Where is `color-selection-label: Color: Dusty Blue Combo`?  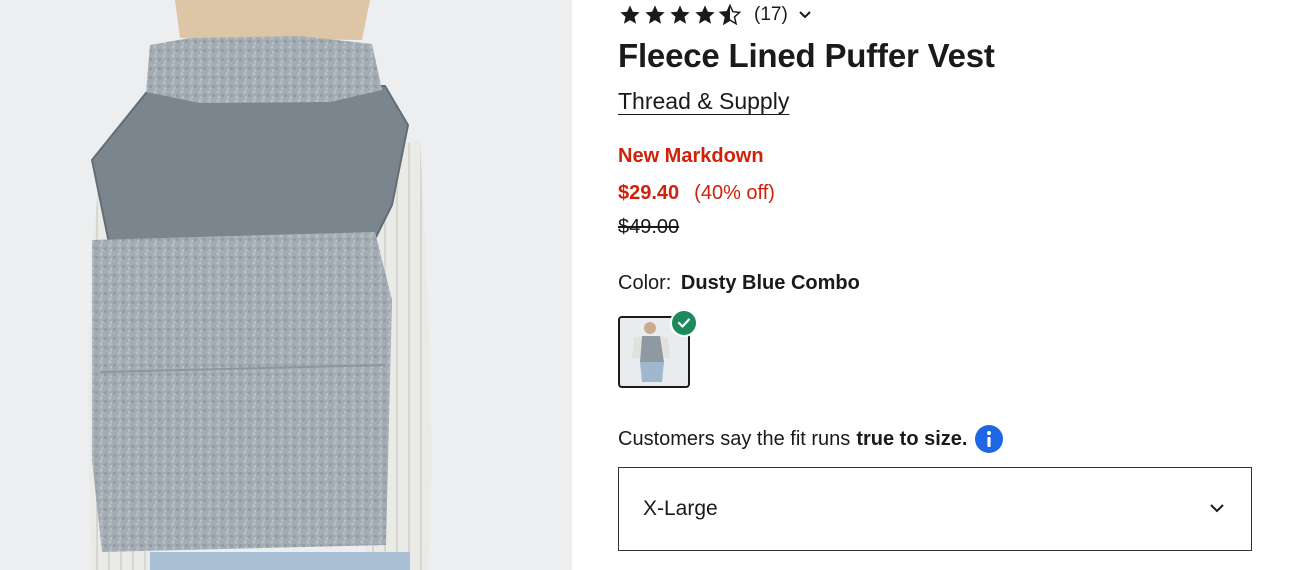
color-selection-label: Color: Dusty Blue Combo is located at coordinates (739, 283).